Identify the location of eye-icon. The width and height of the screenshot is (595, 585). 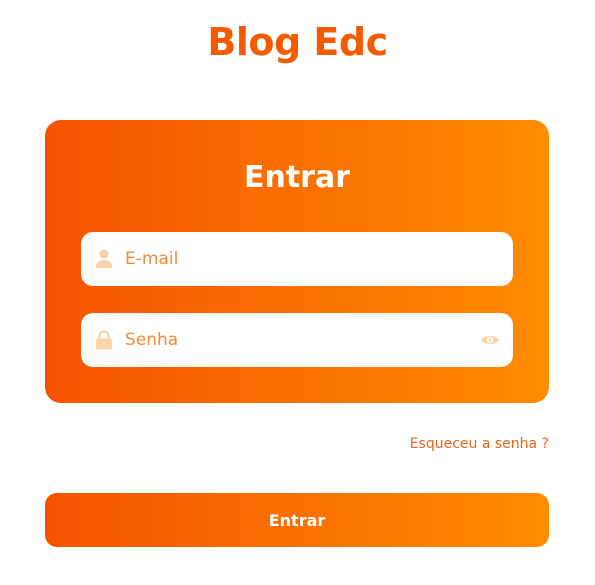
(490, 340).